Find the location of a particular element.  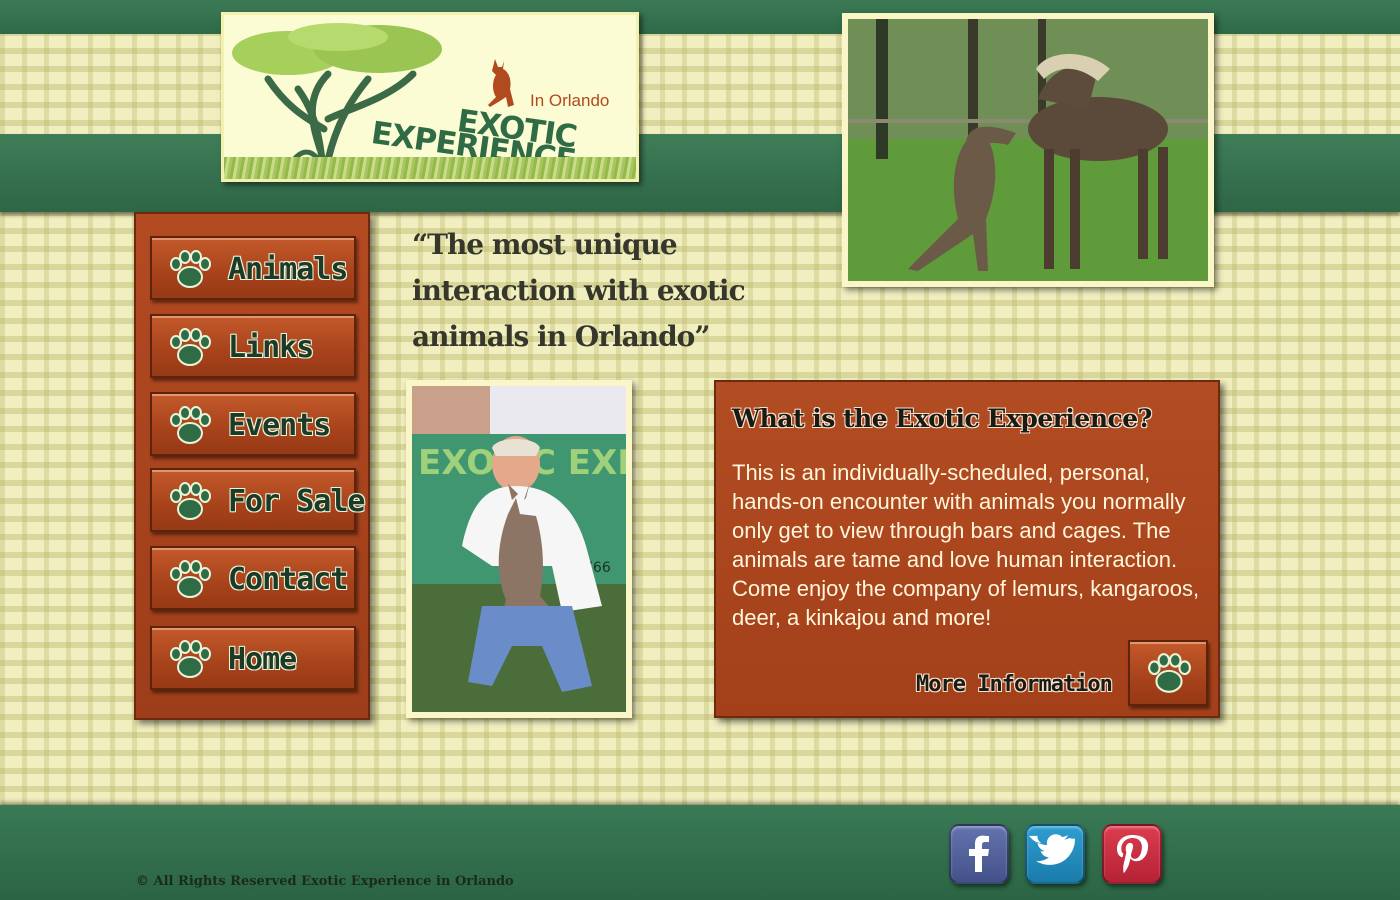

nav-button-label: Home is located at coordinates (262, 659).